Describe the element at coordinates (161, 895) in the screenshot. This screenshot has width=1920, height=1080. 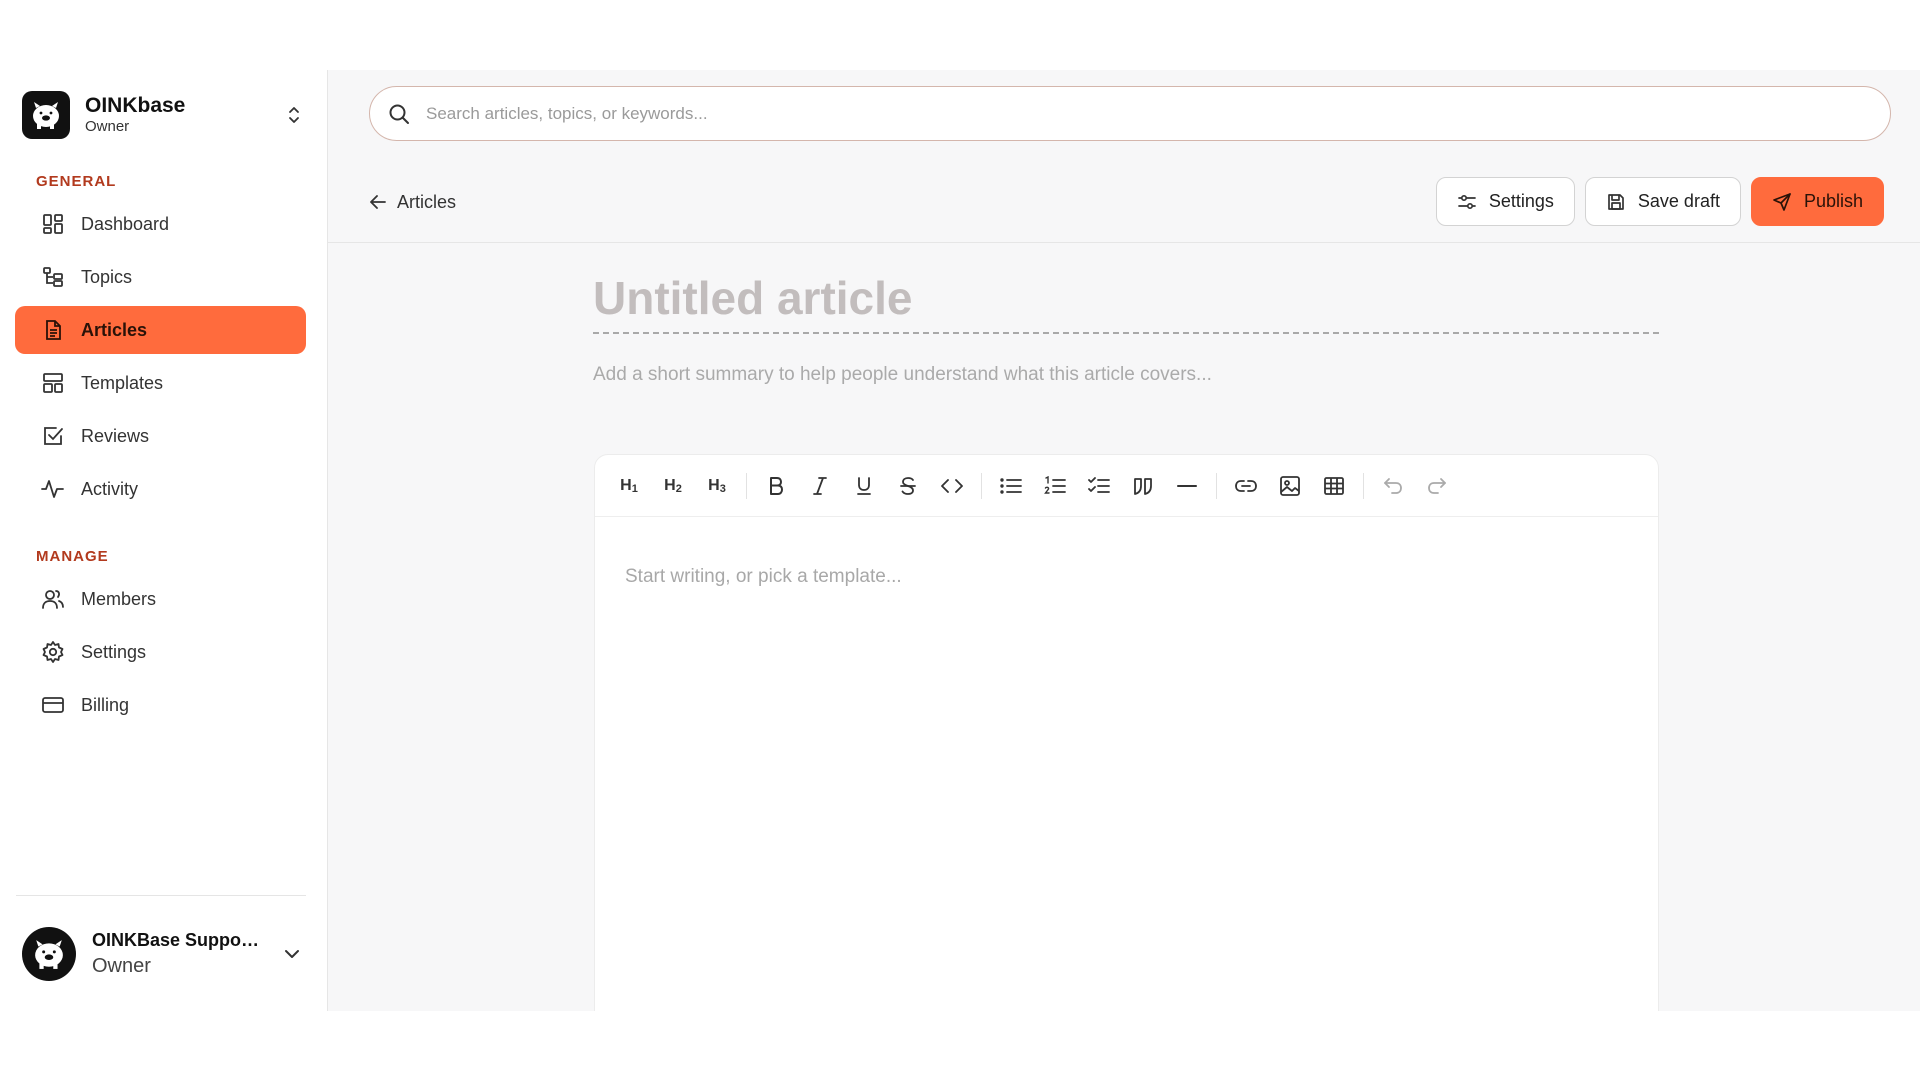
I see `sidebar-divider` at that location.